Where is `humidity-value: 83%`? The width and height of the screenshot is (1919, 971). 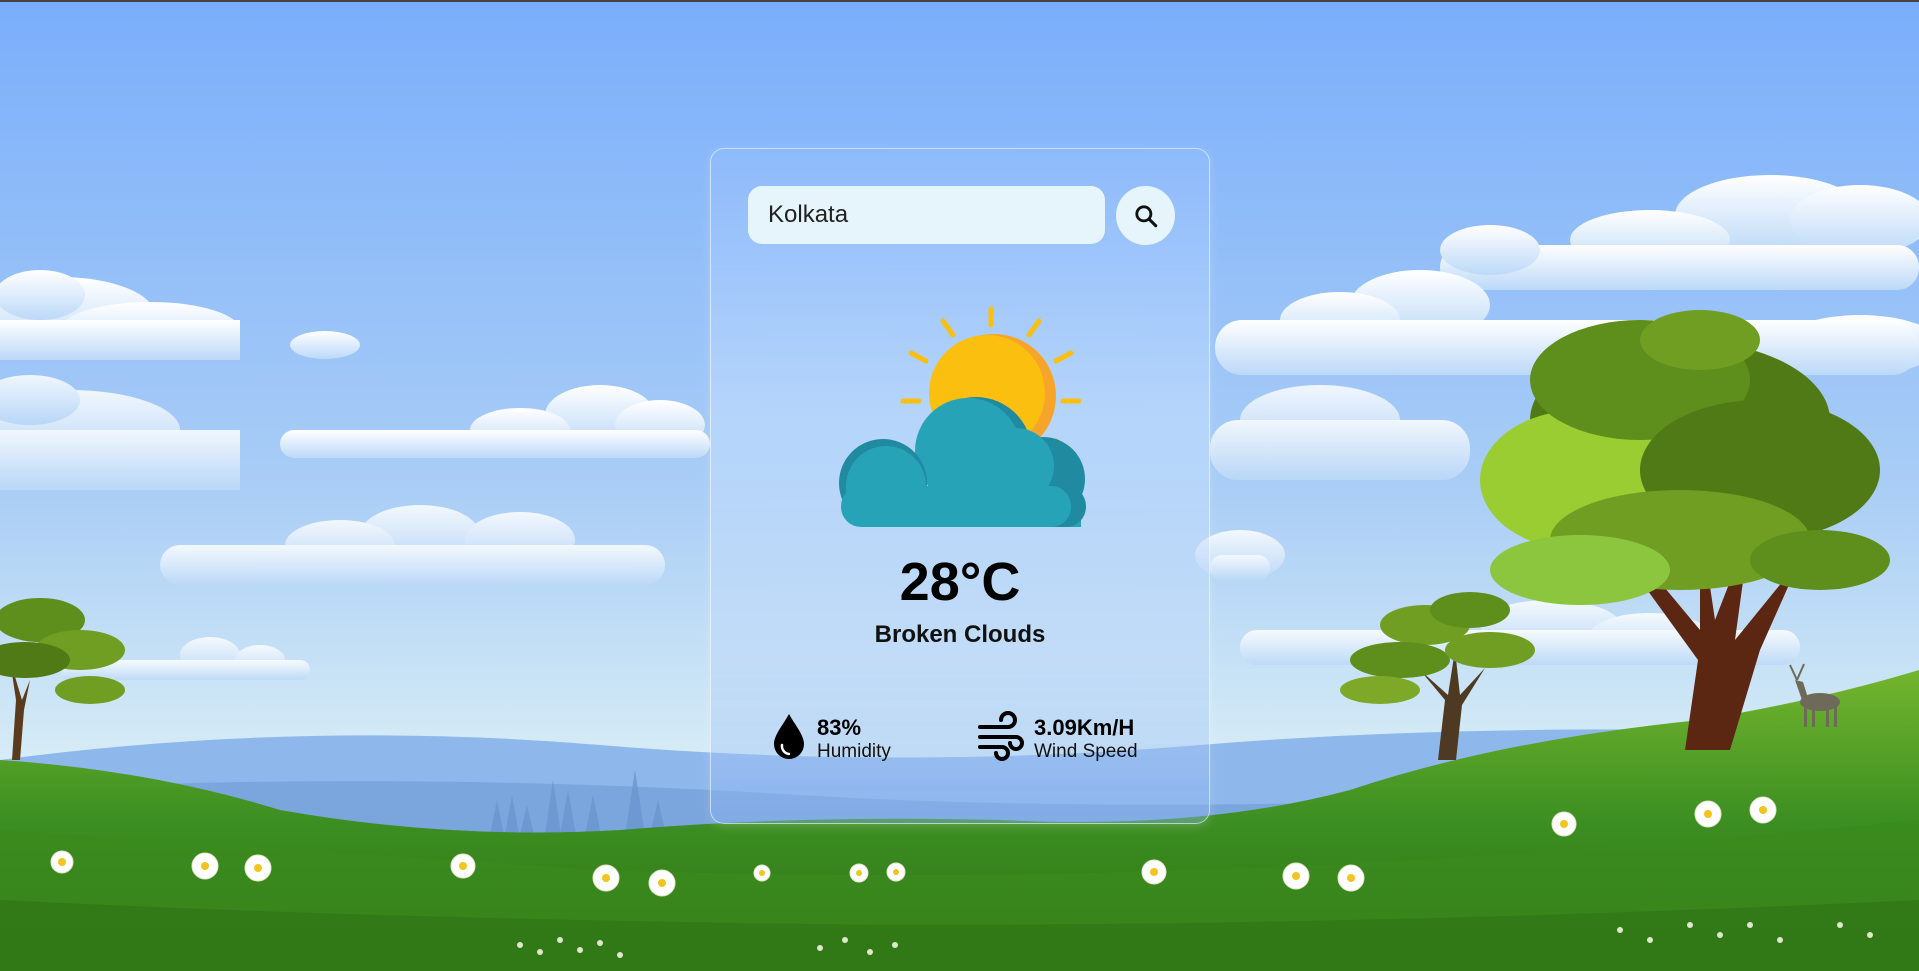 humidity-value: 83% is located at coordinates (839, 727).